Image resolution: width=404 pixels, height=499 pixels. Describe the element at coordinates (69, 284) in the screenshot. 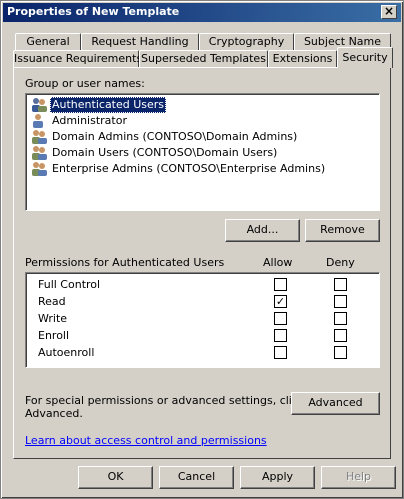

I see `permission-name: Full Control` at that location.